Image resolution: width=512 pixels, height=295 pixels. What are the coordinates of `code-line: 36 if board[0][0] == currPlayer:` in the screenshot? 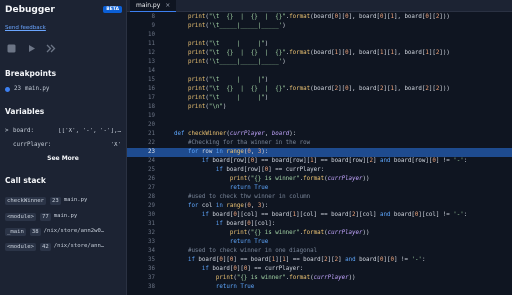 It's located at (319, 269).